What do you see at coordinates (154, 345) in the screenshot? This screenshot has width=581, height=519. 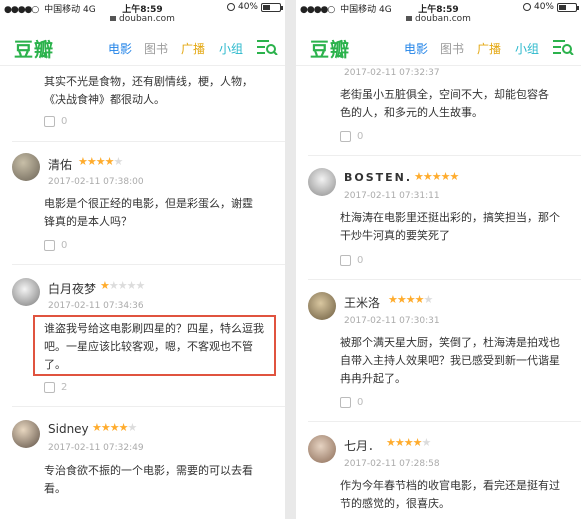 I see `highlight-box` at bounding box center [154, 345].